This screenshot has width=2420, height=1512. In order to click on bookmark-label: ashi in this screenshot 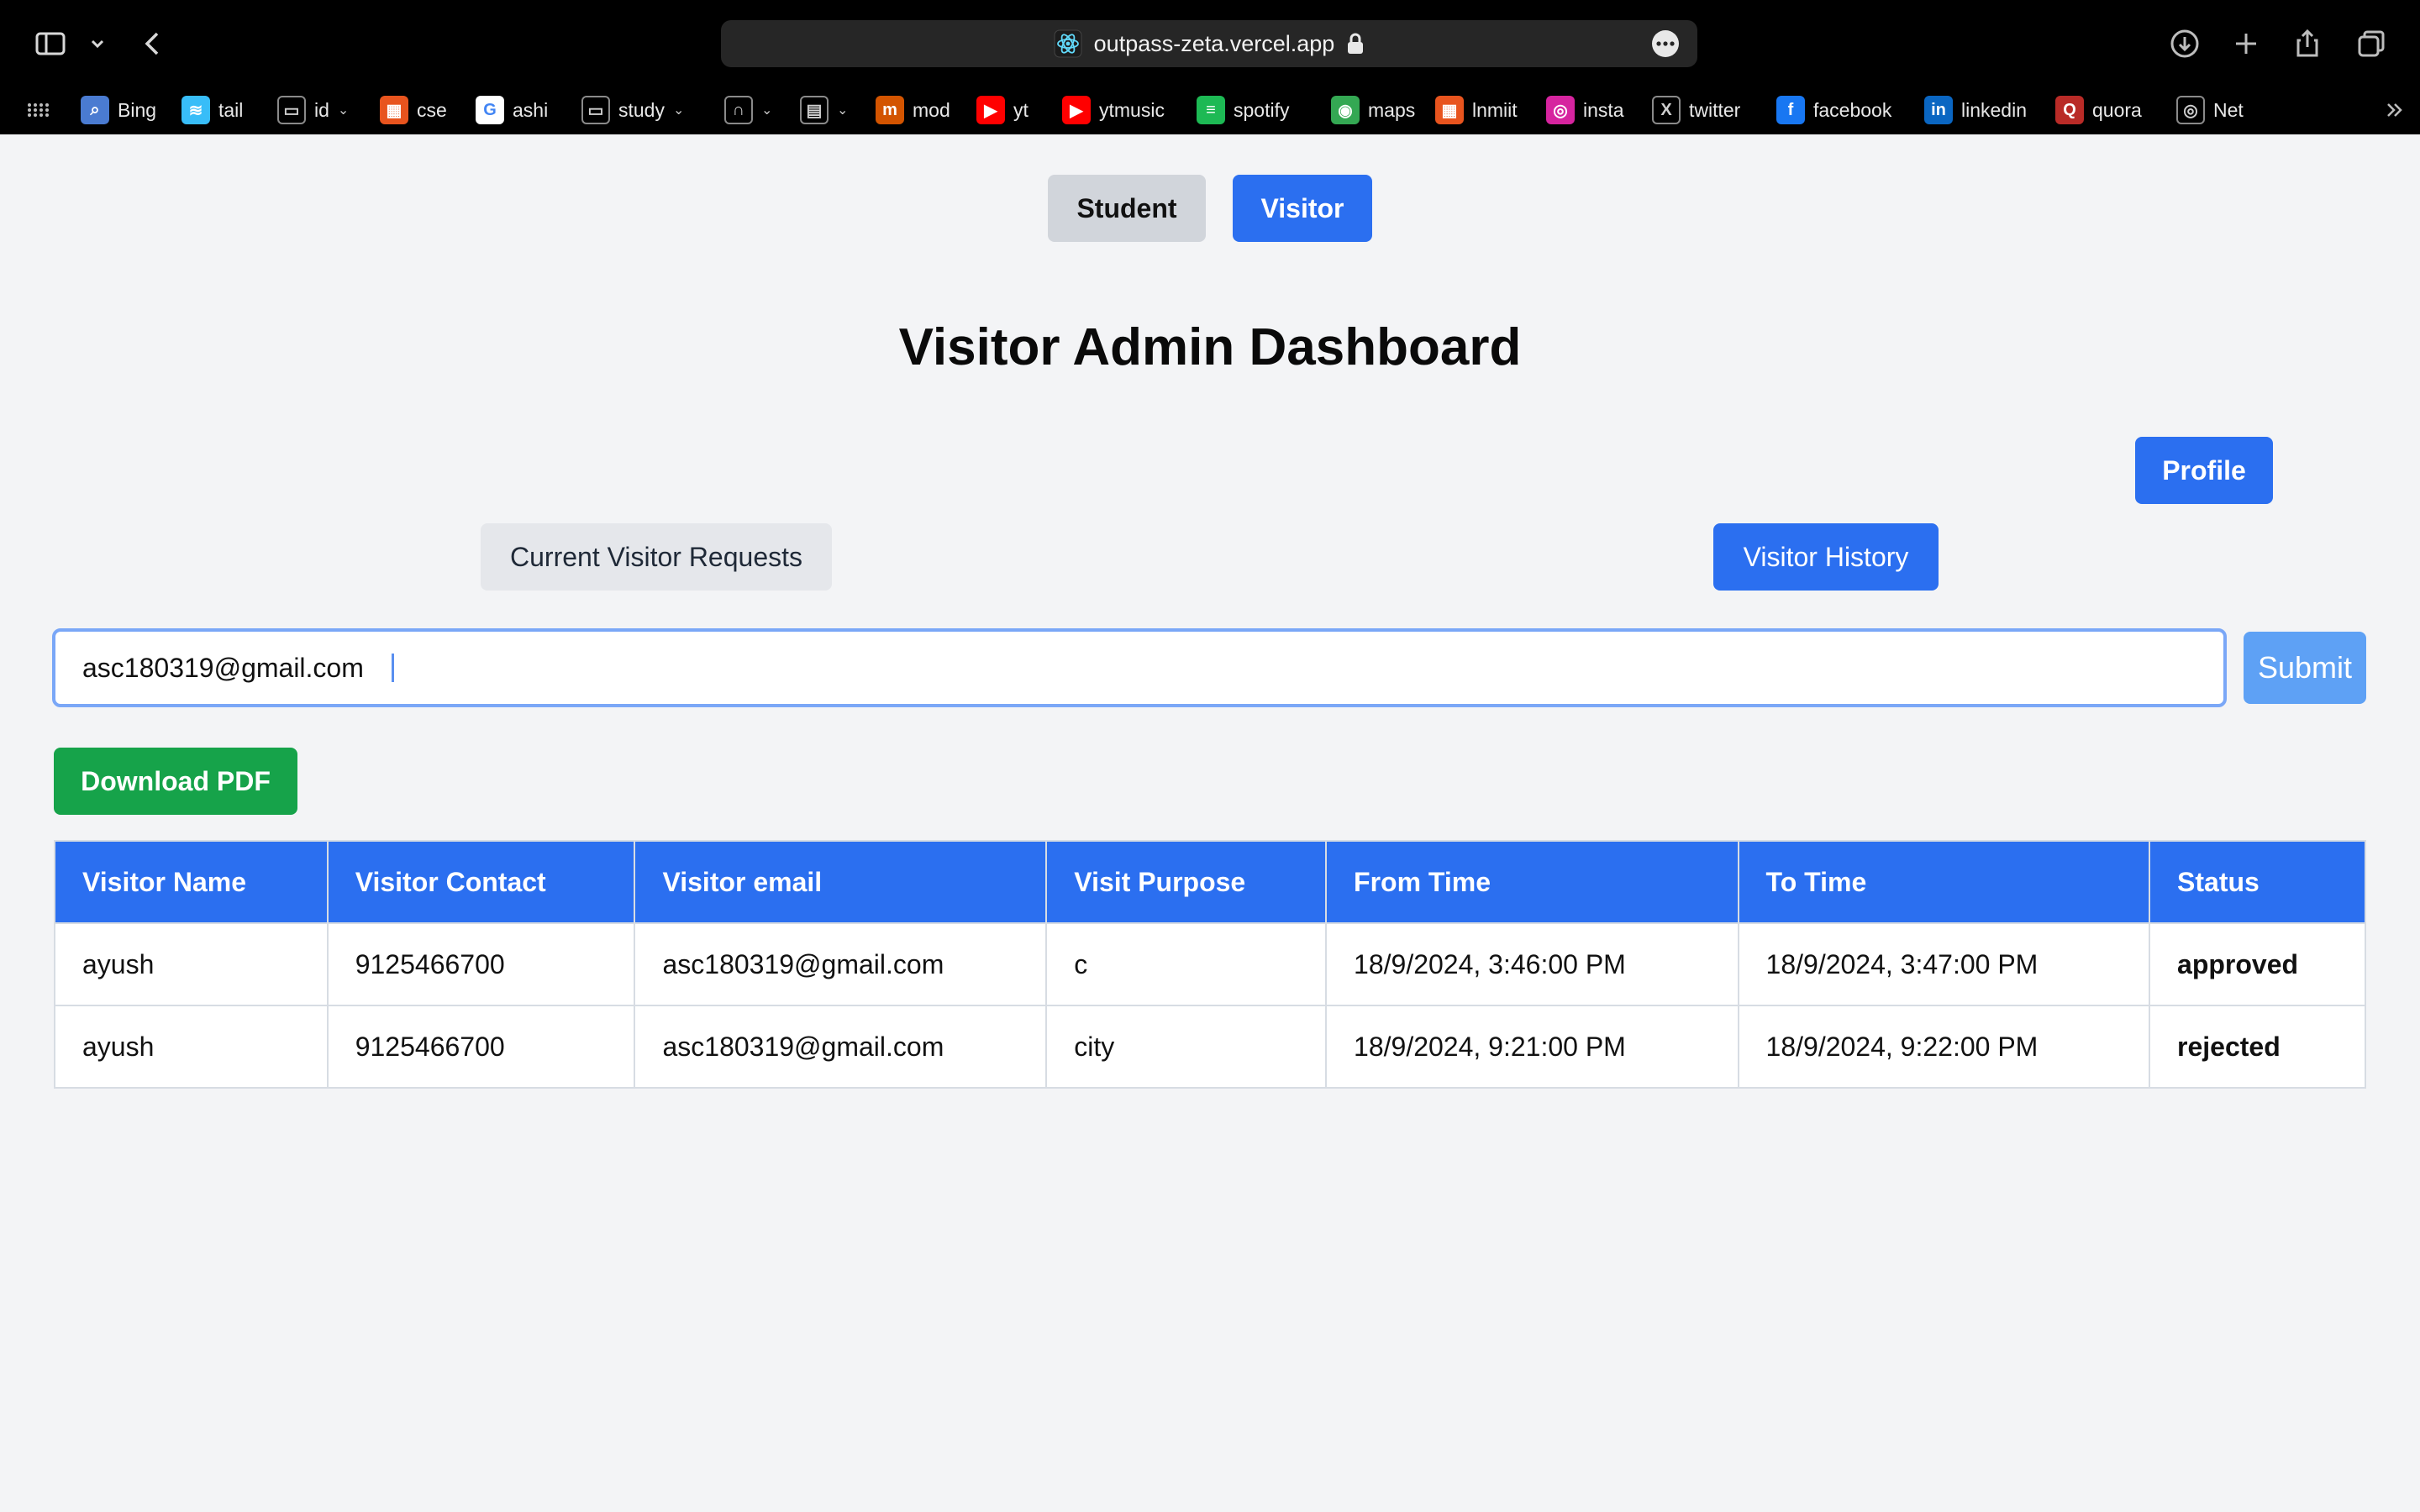, I will do `click(531, 109)`.